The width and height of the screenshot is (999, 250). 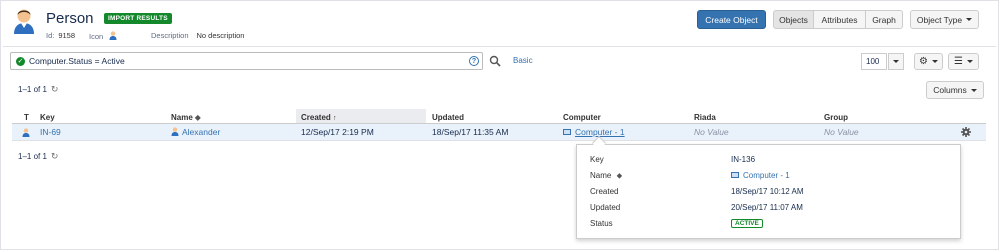 I want to click on row-computer-cell: Computer - 1, so click(x=594, y=132).